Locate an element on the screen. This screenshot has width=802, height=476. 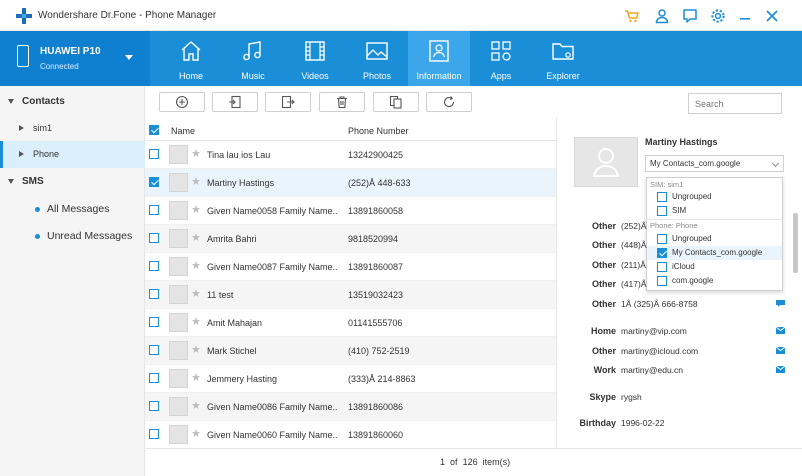
import-icon is located at coordinates (235, 102).